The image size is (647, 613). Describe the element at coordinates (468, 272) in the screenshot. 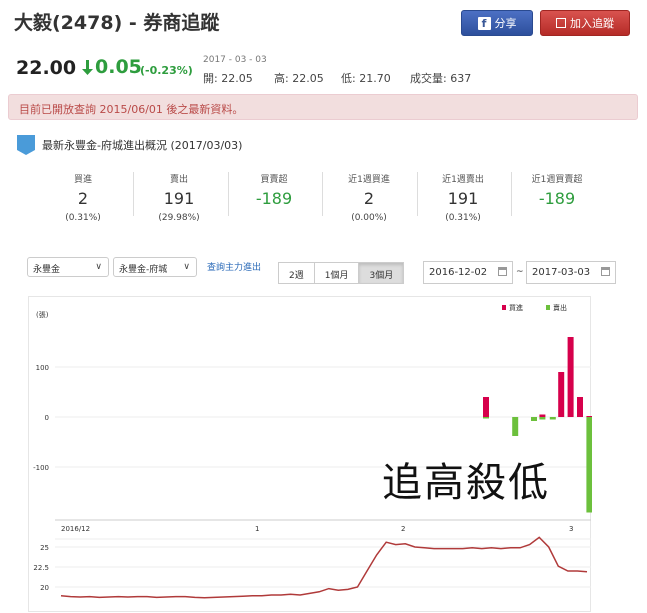

I see `date-from-input: 2016-12-02` at that location.